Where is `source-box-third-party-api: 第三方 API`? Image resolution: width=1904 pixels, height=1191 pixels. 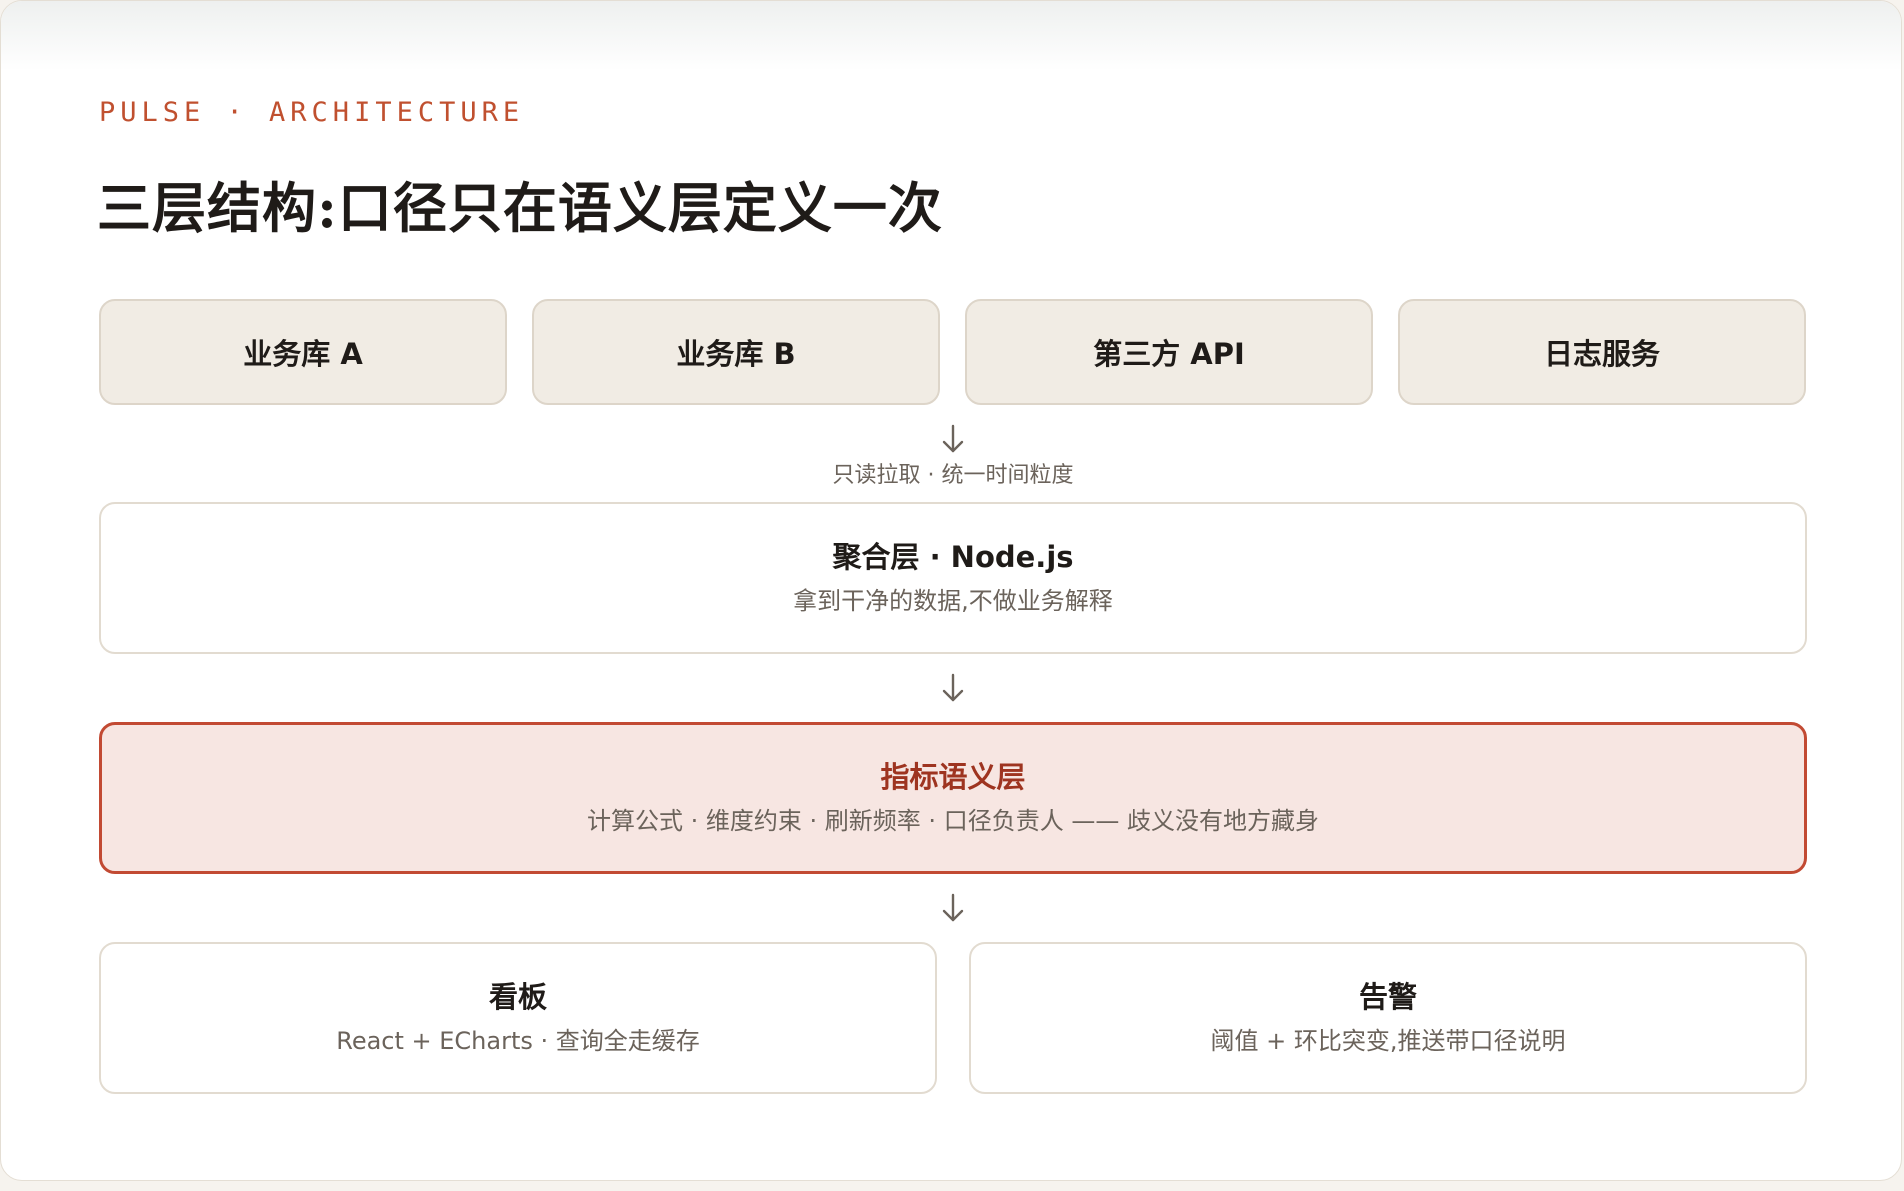
source-box-third-party-api: 第三方 API is located at coordinates (1169, 352).